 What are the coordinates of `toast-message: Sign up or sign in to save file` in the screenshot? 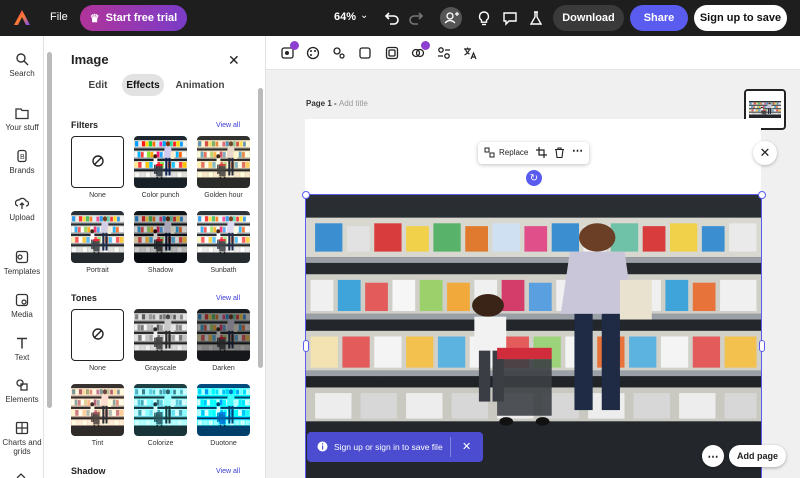 It's located at (388, 447).